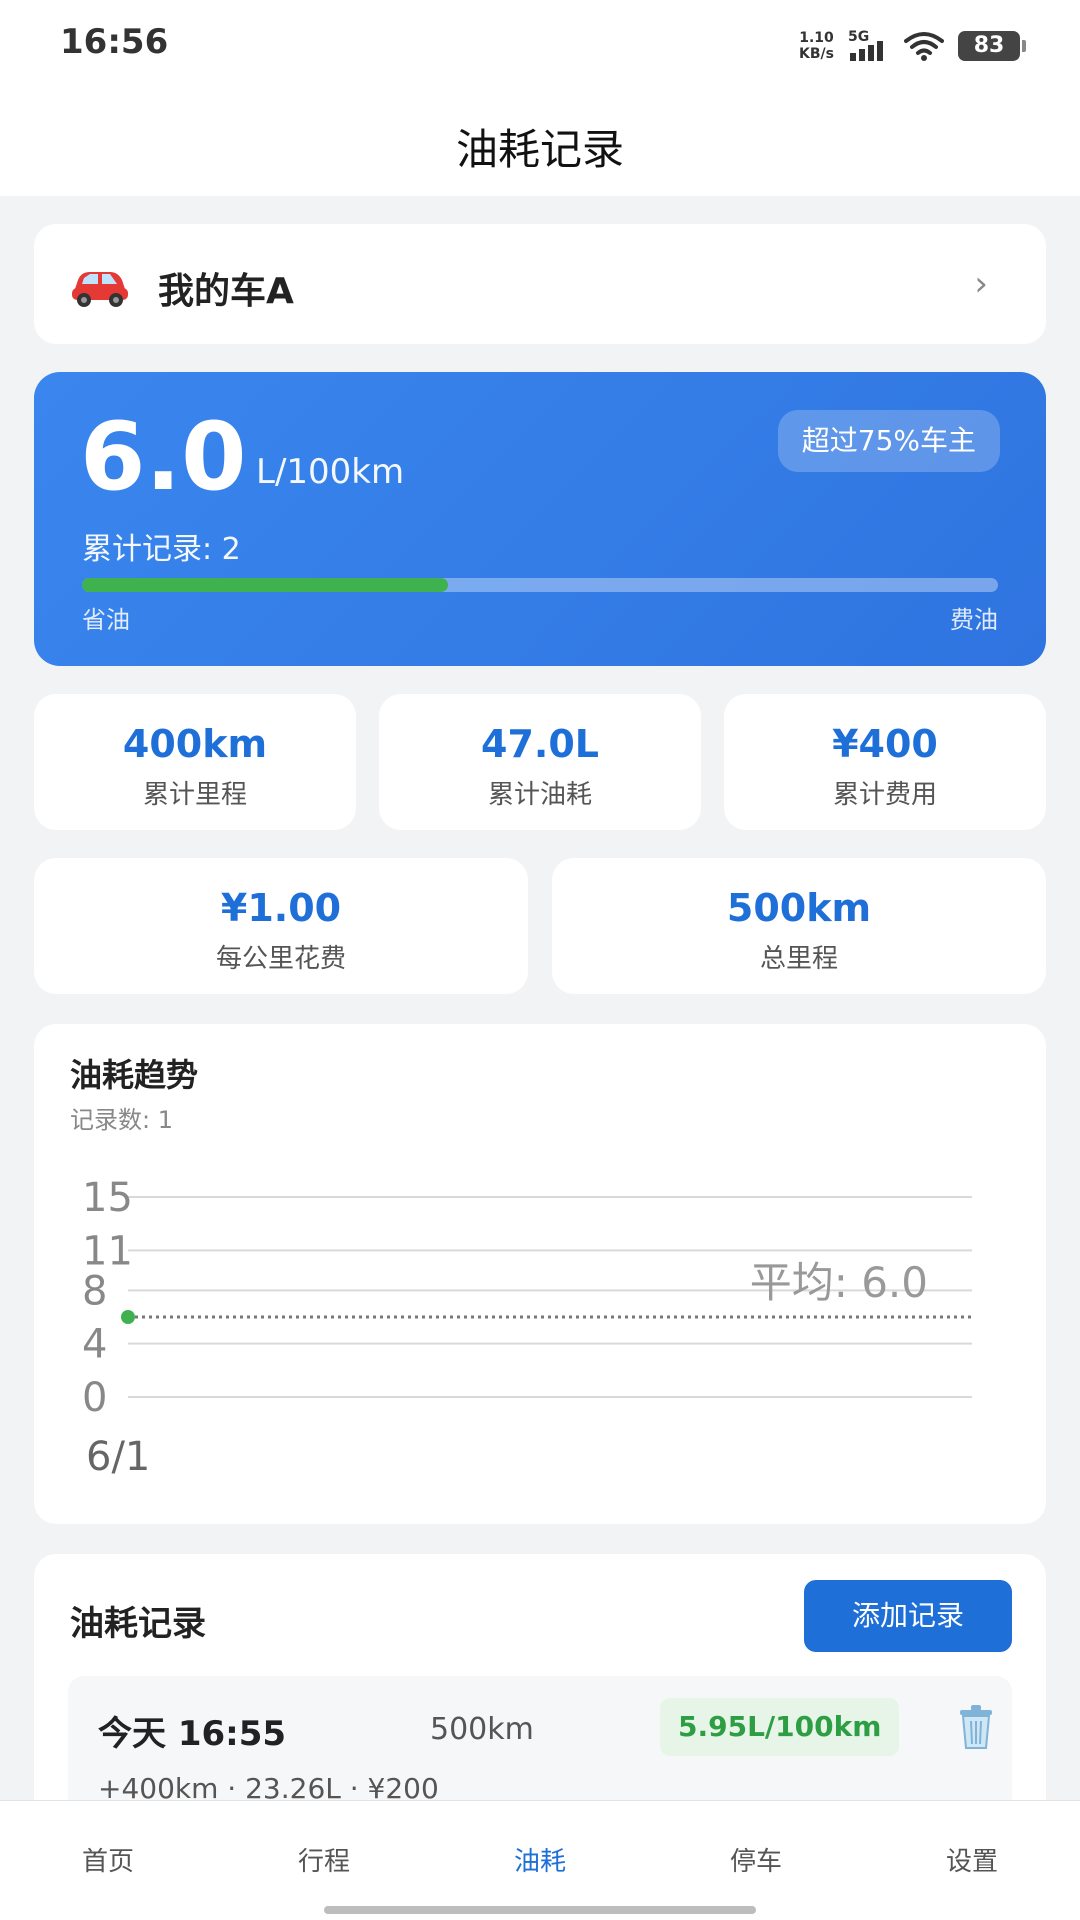 This screenshot has width=1080, height=1920. I want to click on nav-item-settings: 设置, so click(972, 1859).